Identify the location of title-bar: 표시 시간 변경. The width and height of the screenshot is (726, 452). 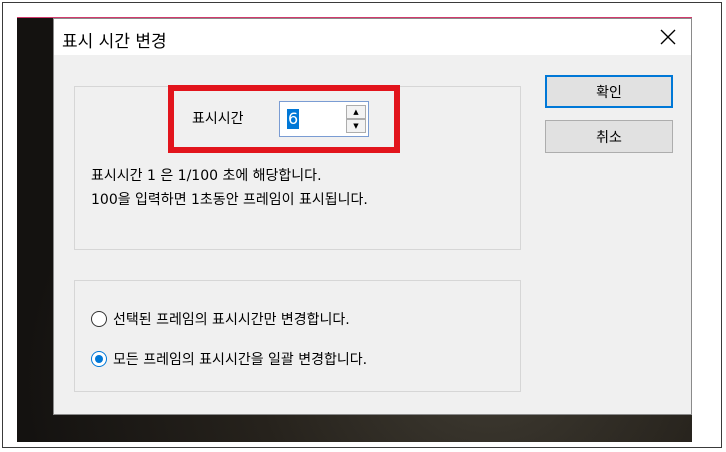
(372, 37).